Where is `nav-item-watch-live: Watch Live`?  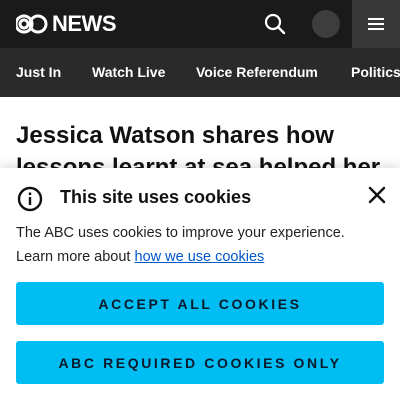
nav-item-watch-live: Watch Live is located at coordinates (128, 72).